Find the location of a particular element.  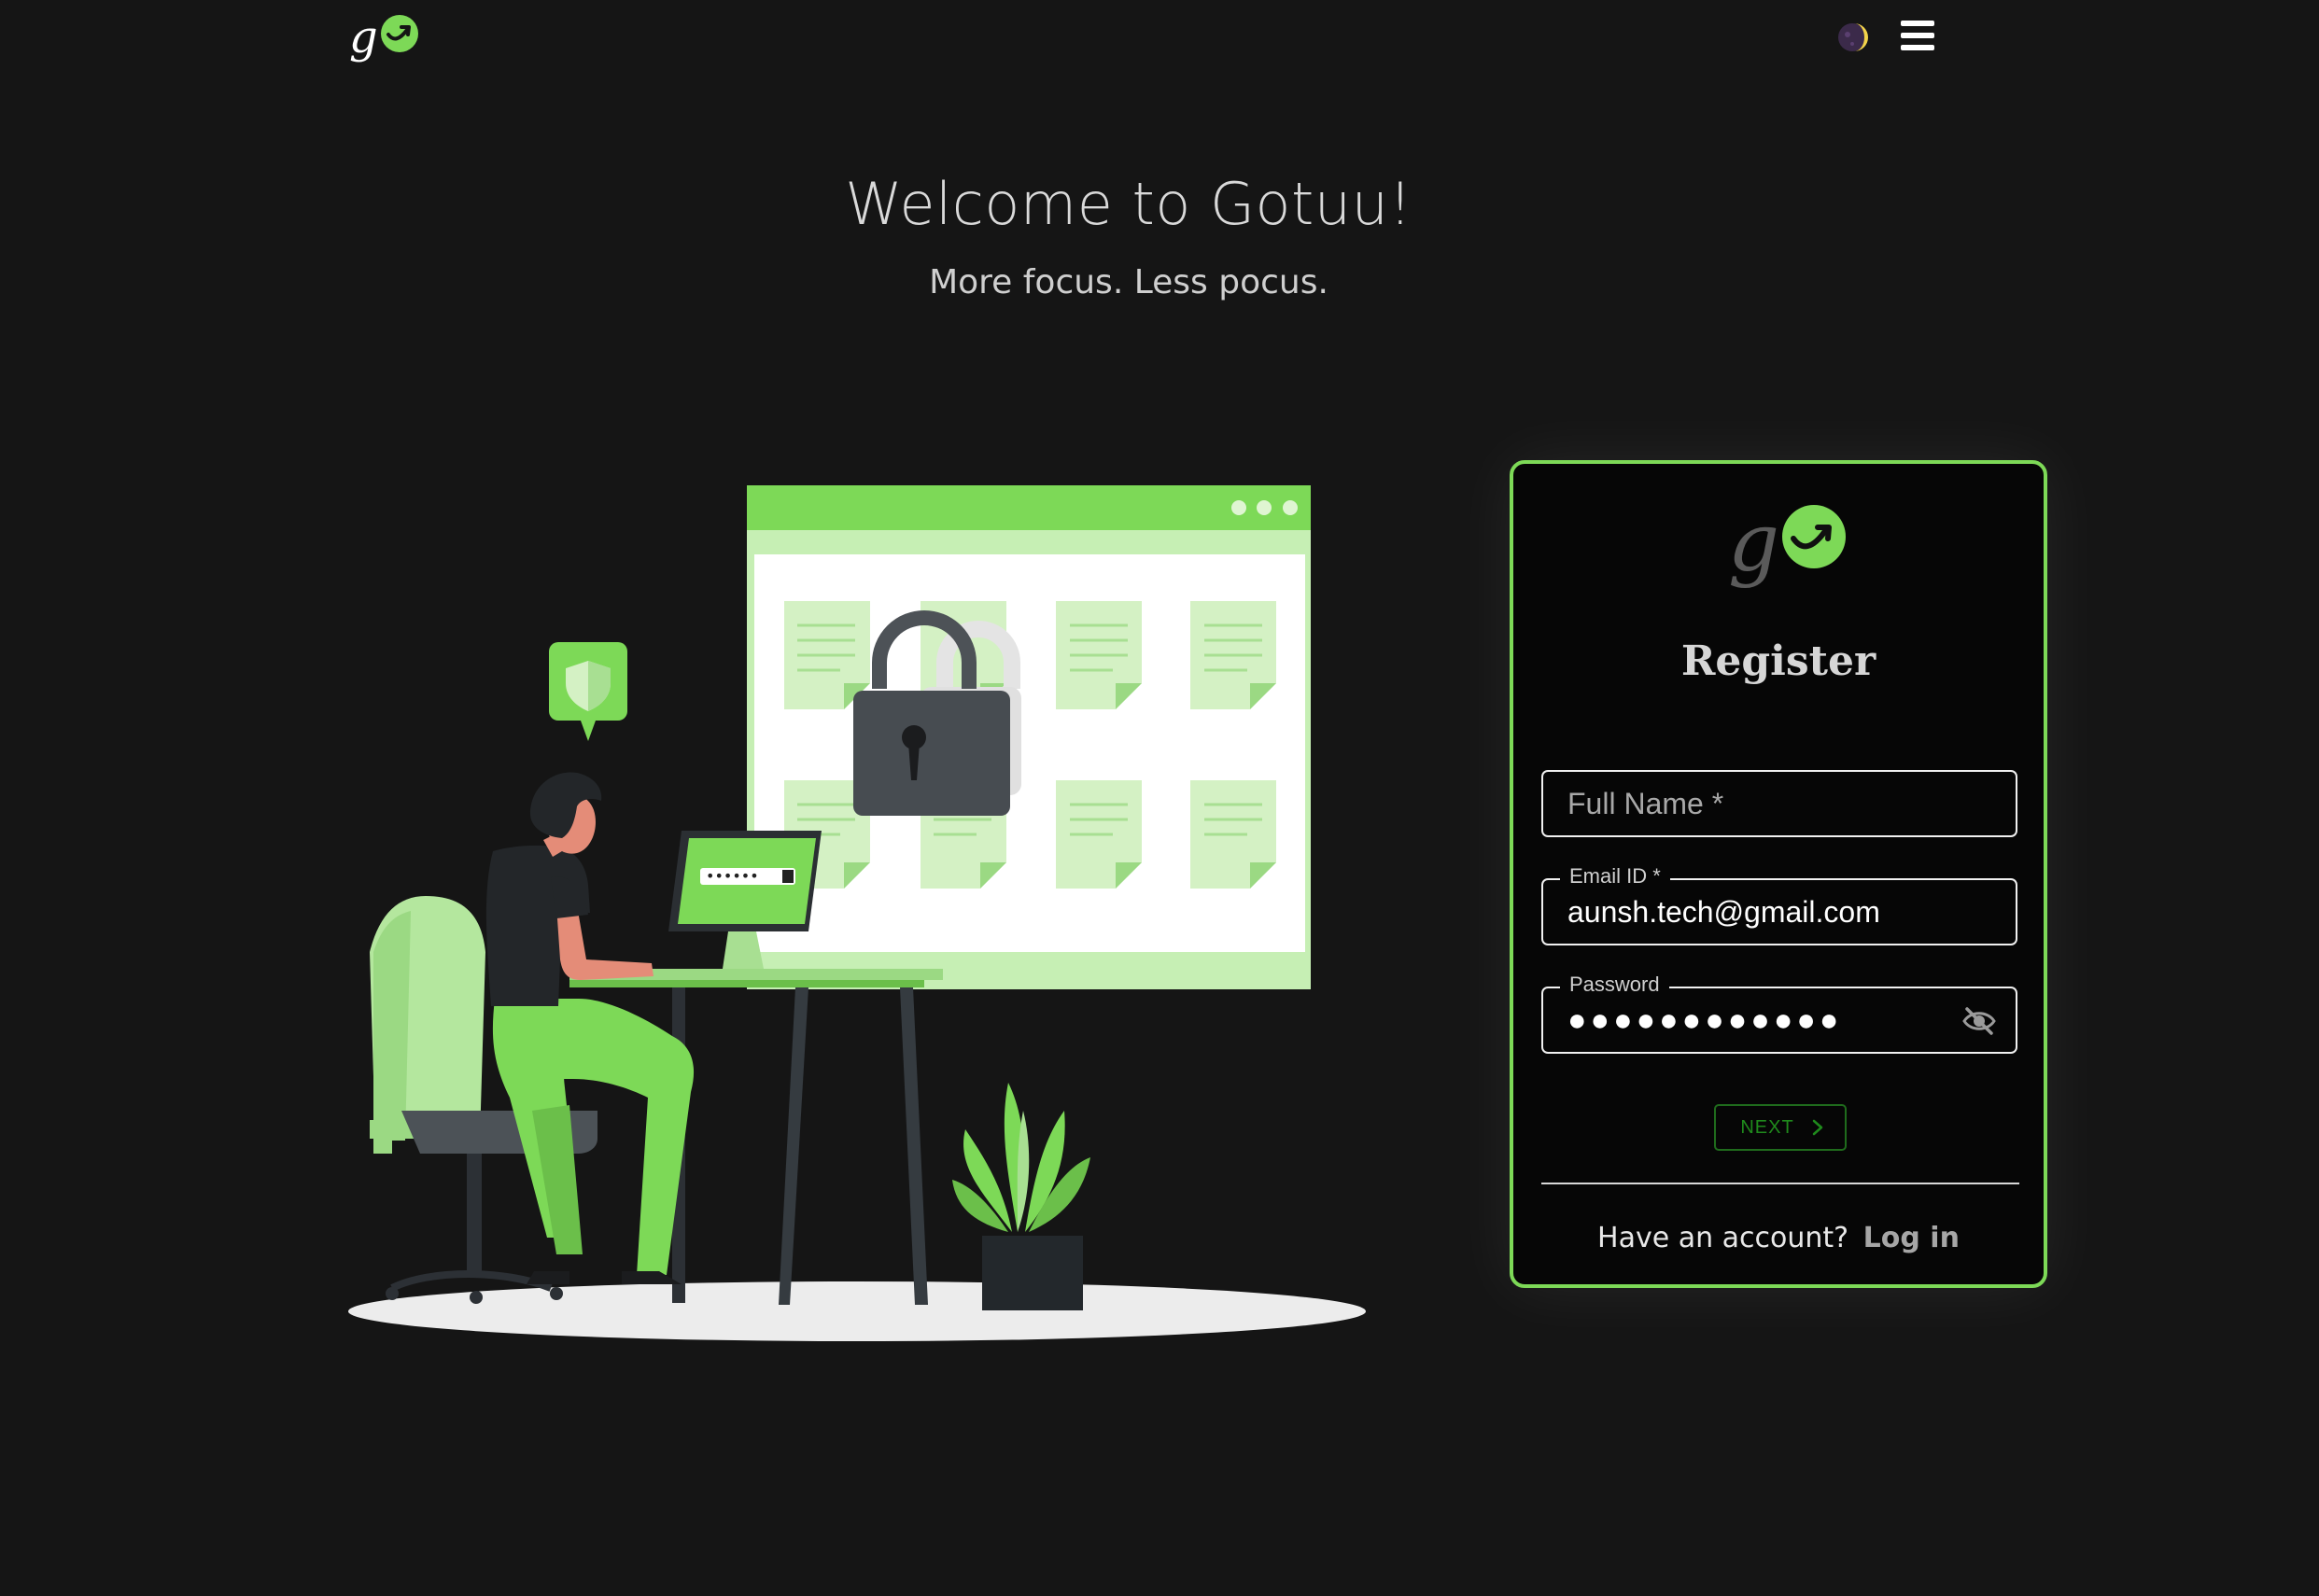

eye-off-icon is located at coordinates (1979, 1021).